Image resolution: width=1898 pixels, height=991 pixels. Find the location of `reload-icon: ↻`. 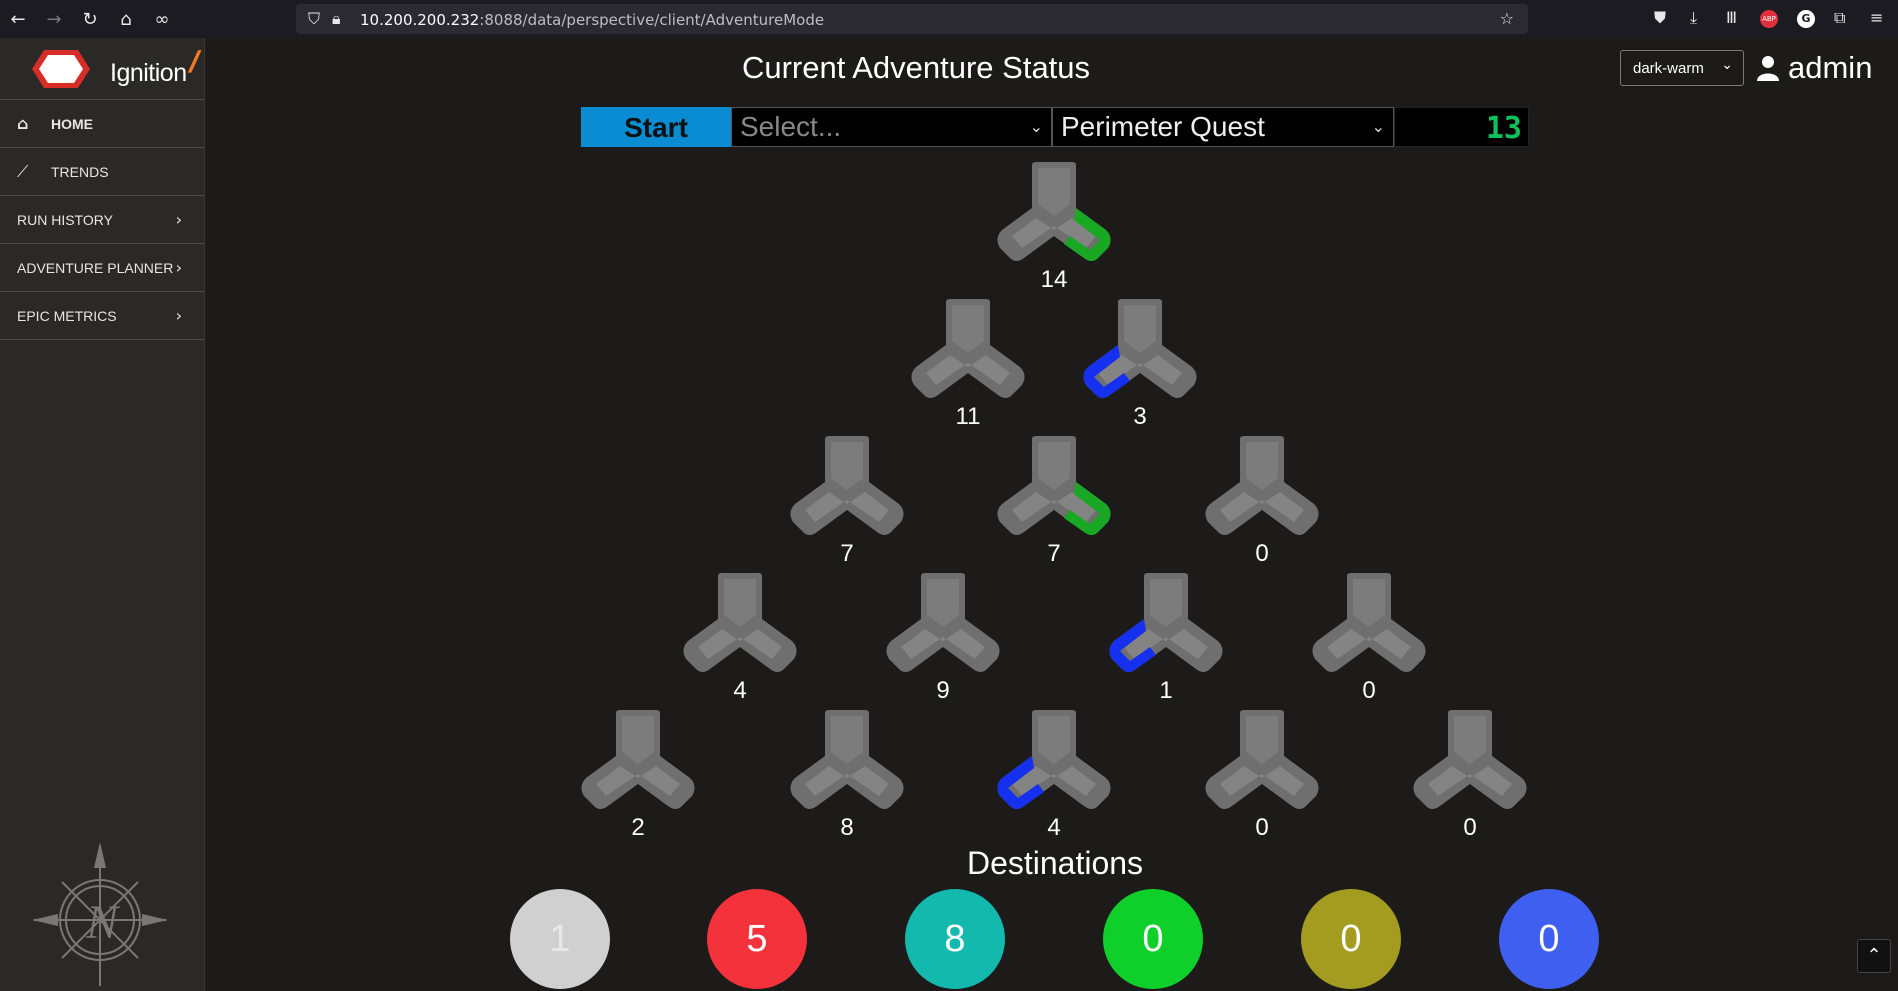

reload-icon: ↻ is located at coordinates (90, 19).